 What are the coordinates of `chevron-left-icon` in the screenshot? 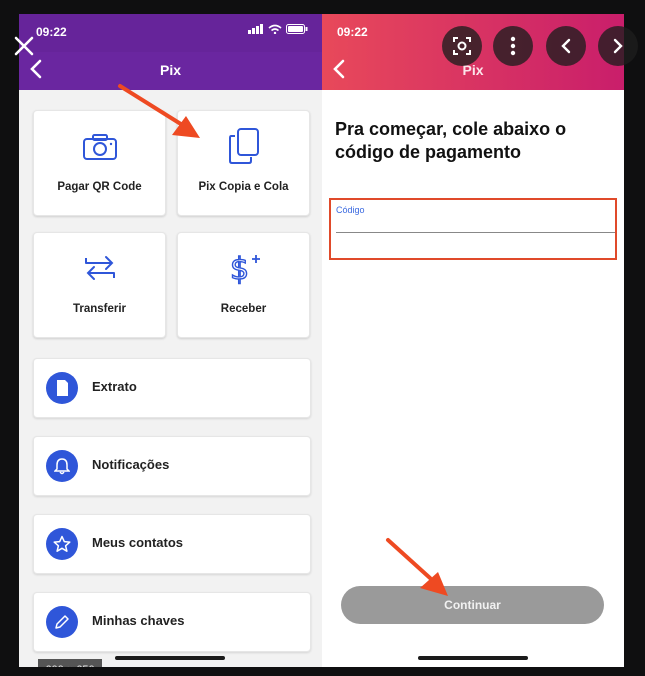 It's located at (566, 46).